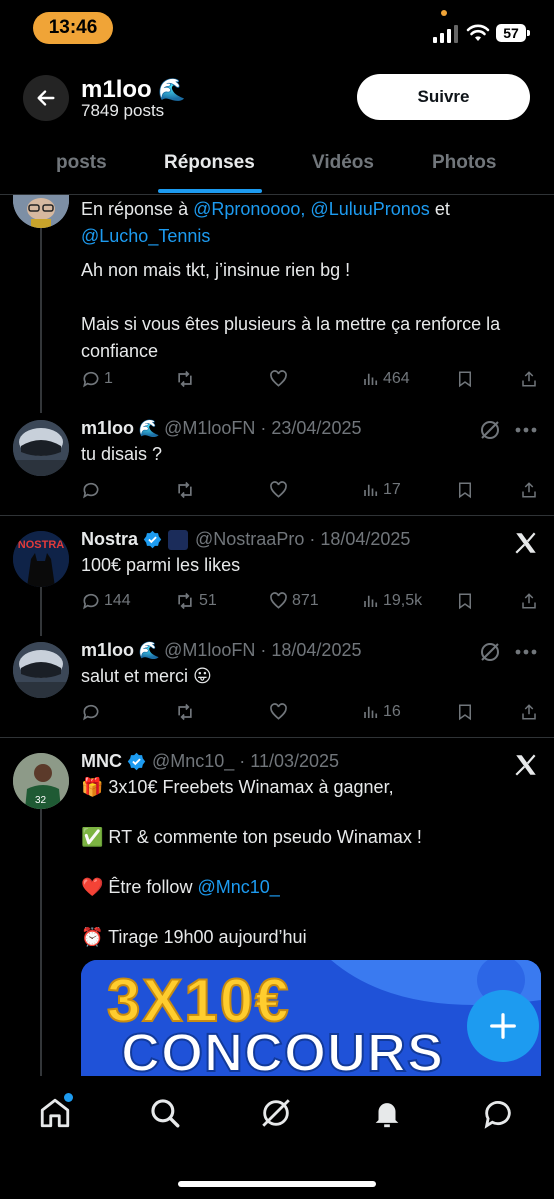 The height and width of the screenshot is (1199, 554). What do you see at coordinates (396, 378) in the screenshot?
I see `views-count: 464` at bounding box center [396, 378].